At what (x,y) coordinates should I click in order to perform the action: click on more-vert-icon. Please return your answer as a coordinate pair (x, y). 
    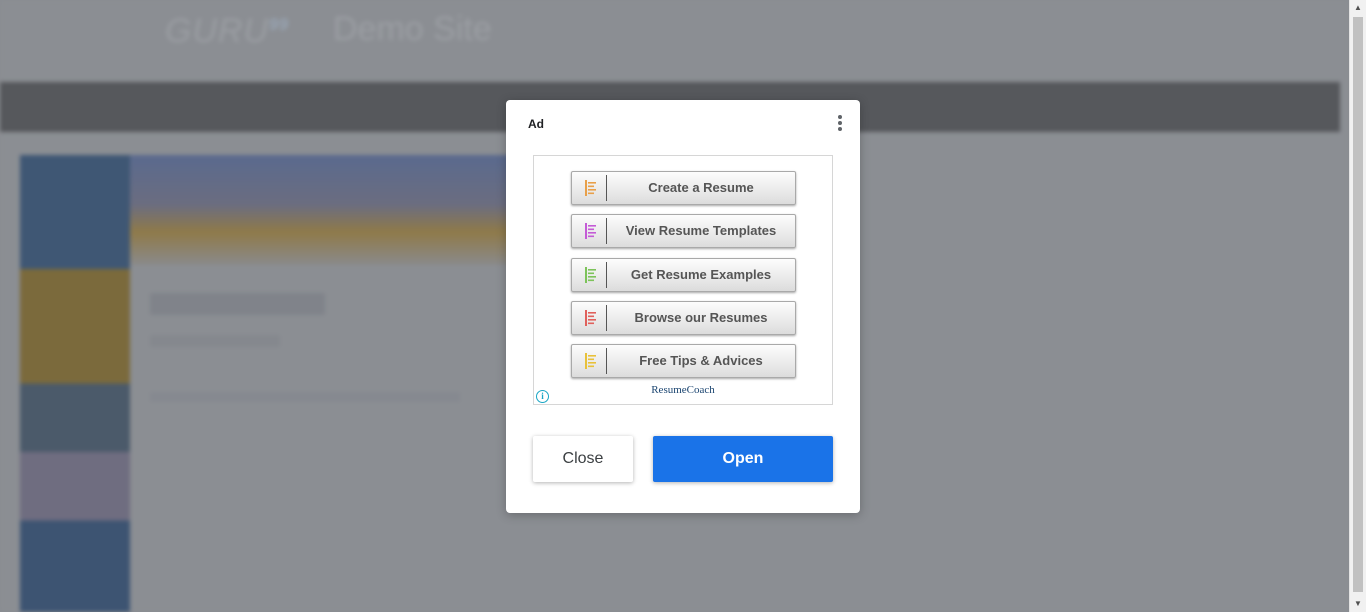
    Looking at the image, I should click on (840, 124).